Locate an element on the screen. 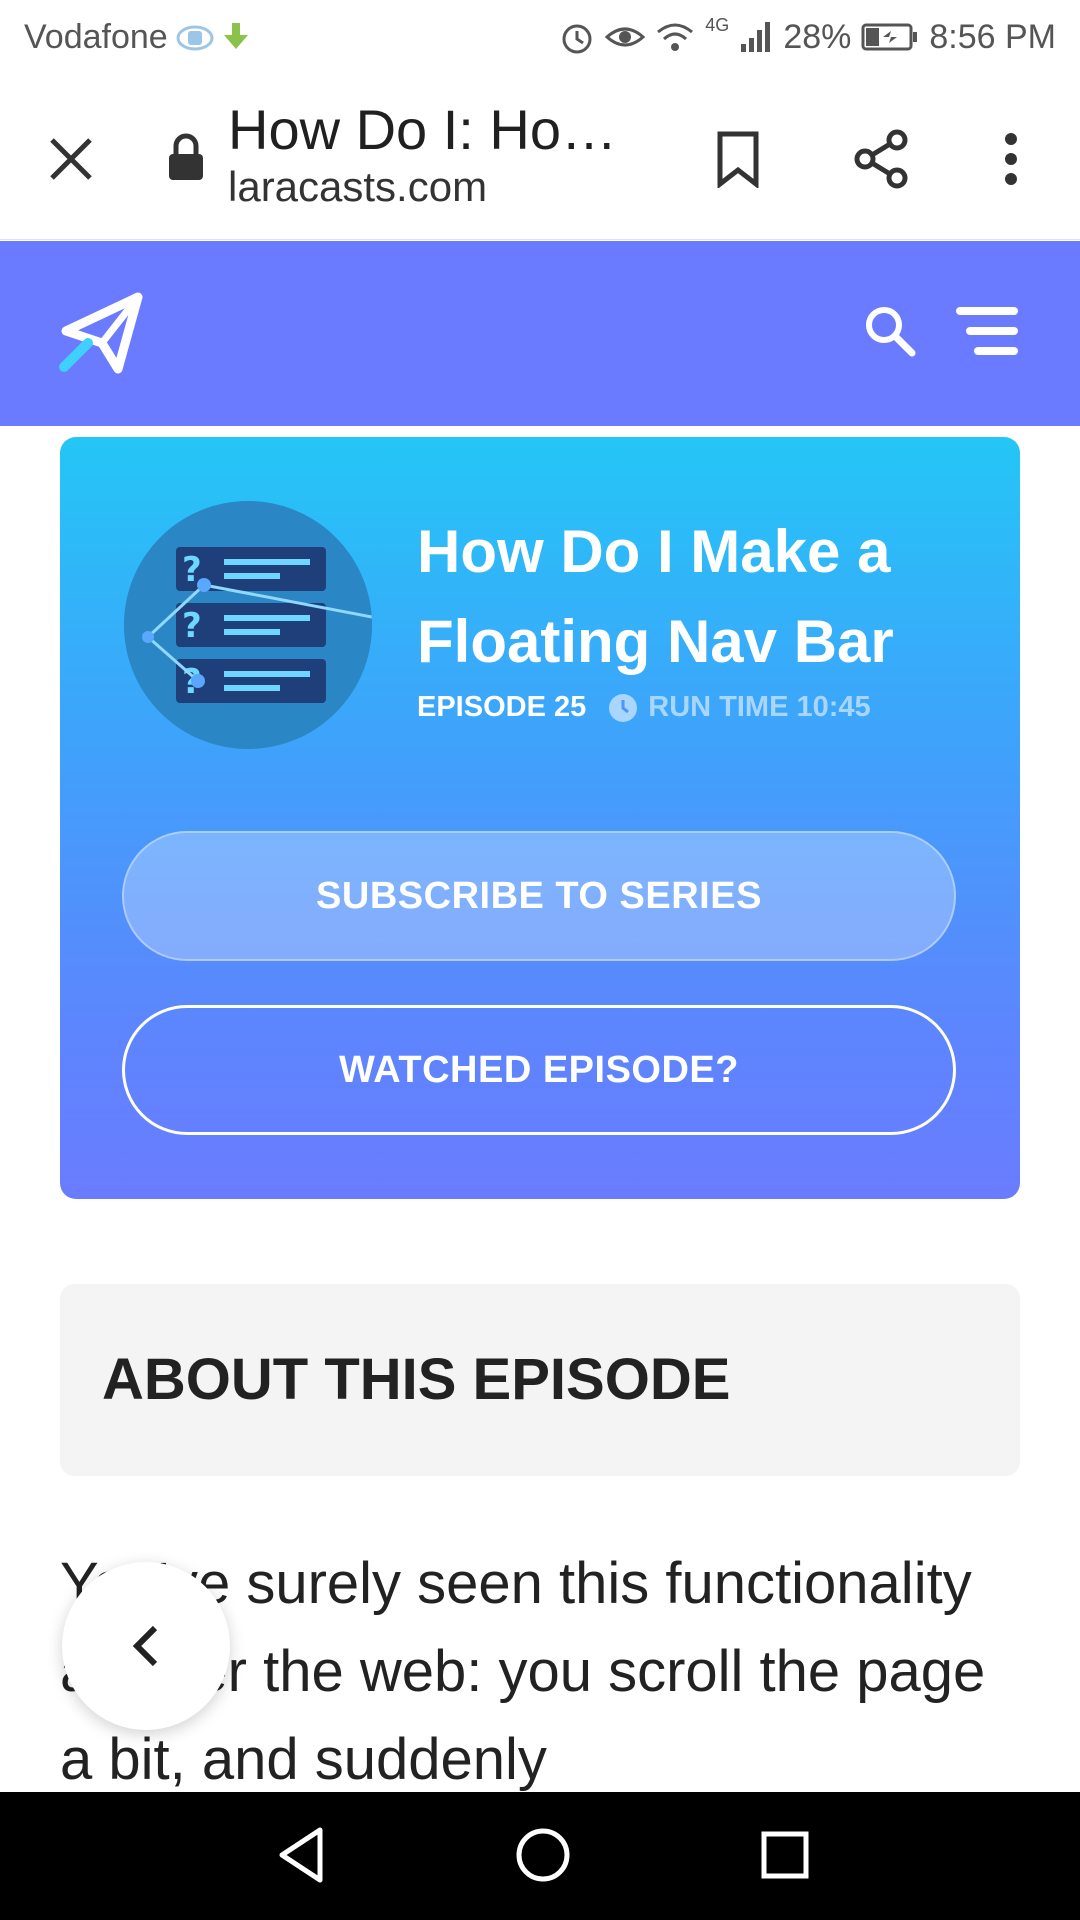 The width and height of the screenshot is (1080, 1920). status-right: 4G 28% 8:56 PM is located at coordinates (807, 37).